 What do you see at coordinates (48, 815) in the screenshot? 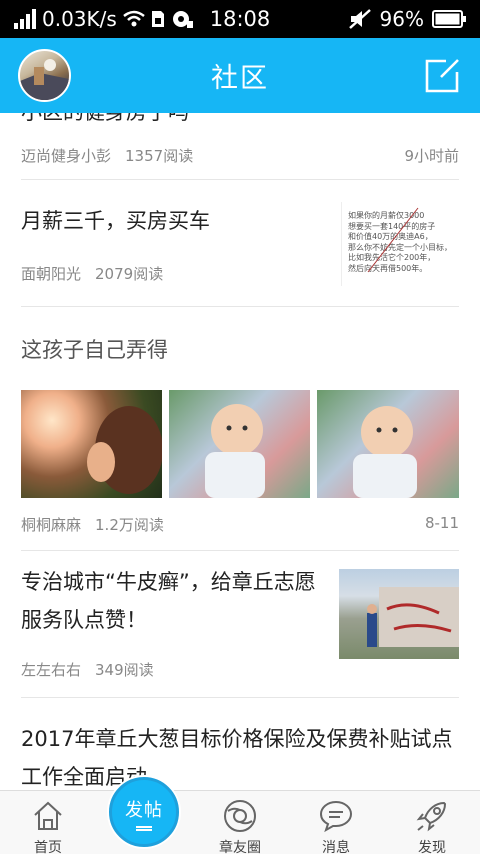
I see `home-icon` at bounding box center [48, 815].